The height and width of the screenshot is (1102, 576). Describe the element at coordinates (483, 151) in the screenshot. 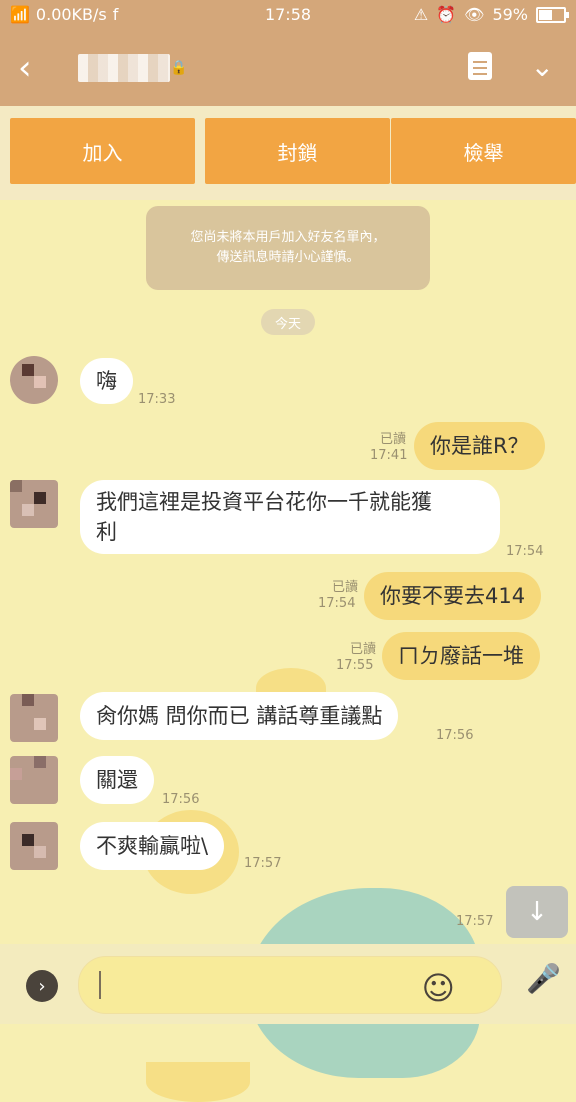

I see `report-button: 檢舉` at that location.